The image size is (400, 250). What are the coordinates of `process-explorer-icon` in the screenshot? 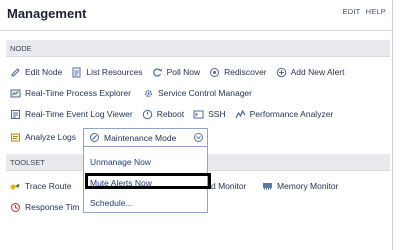 It's located at (15, 93).